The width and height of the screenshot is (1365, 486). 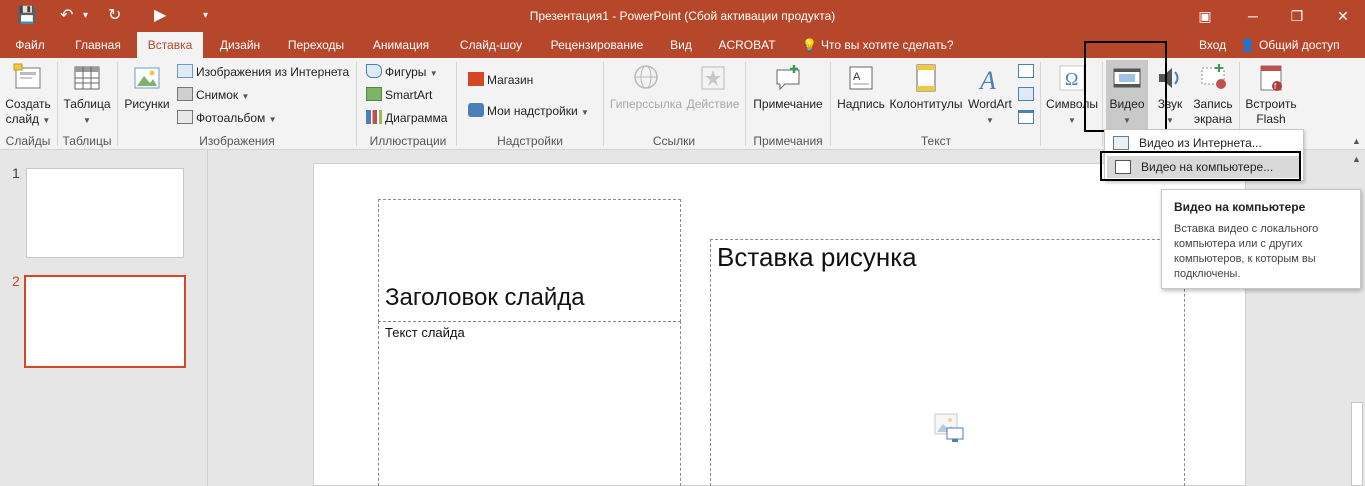 What do you see at coordinates (1200, 166) in the screenshot?
I see `highlight-video-on-pc` at bounding box center [1200, 166].